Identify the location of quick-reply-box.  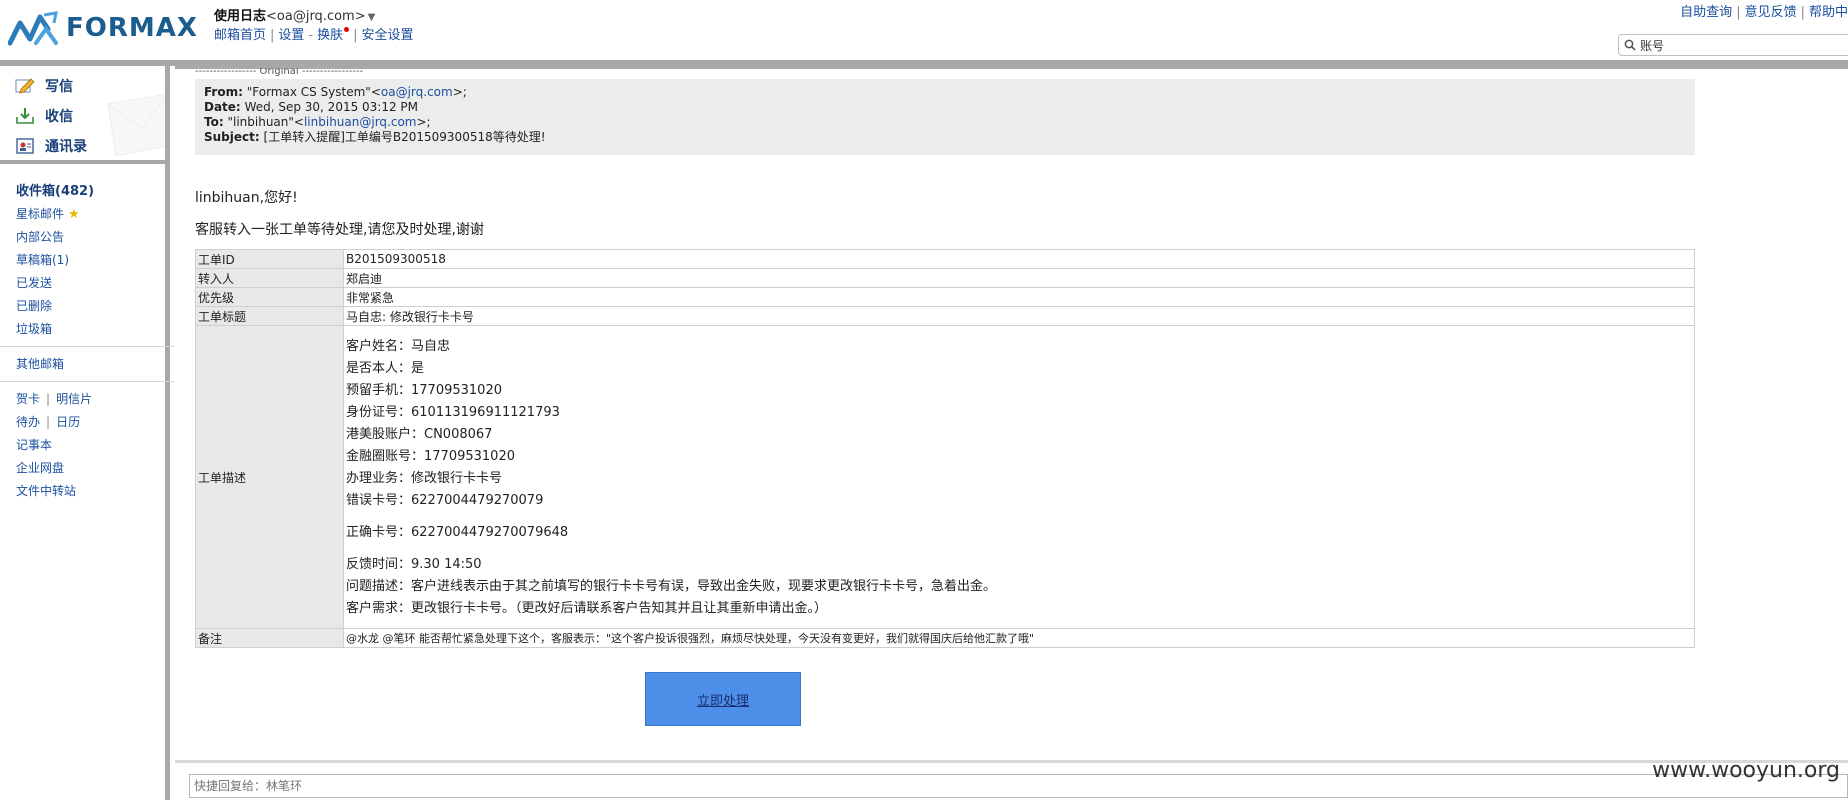
(1018, 786).